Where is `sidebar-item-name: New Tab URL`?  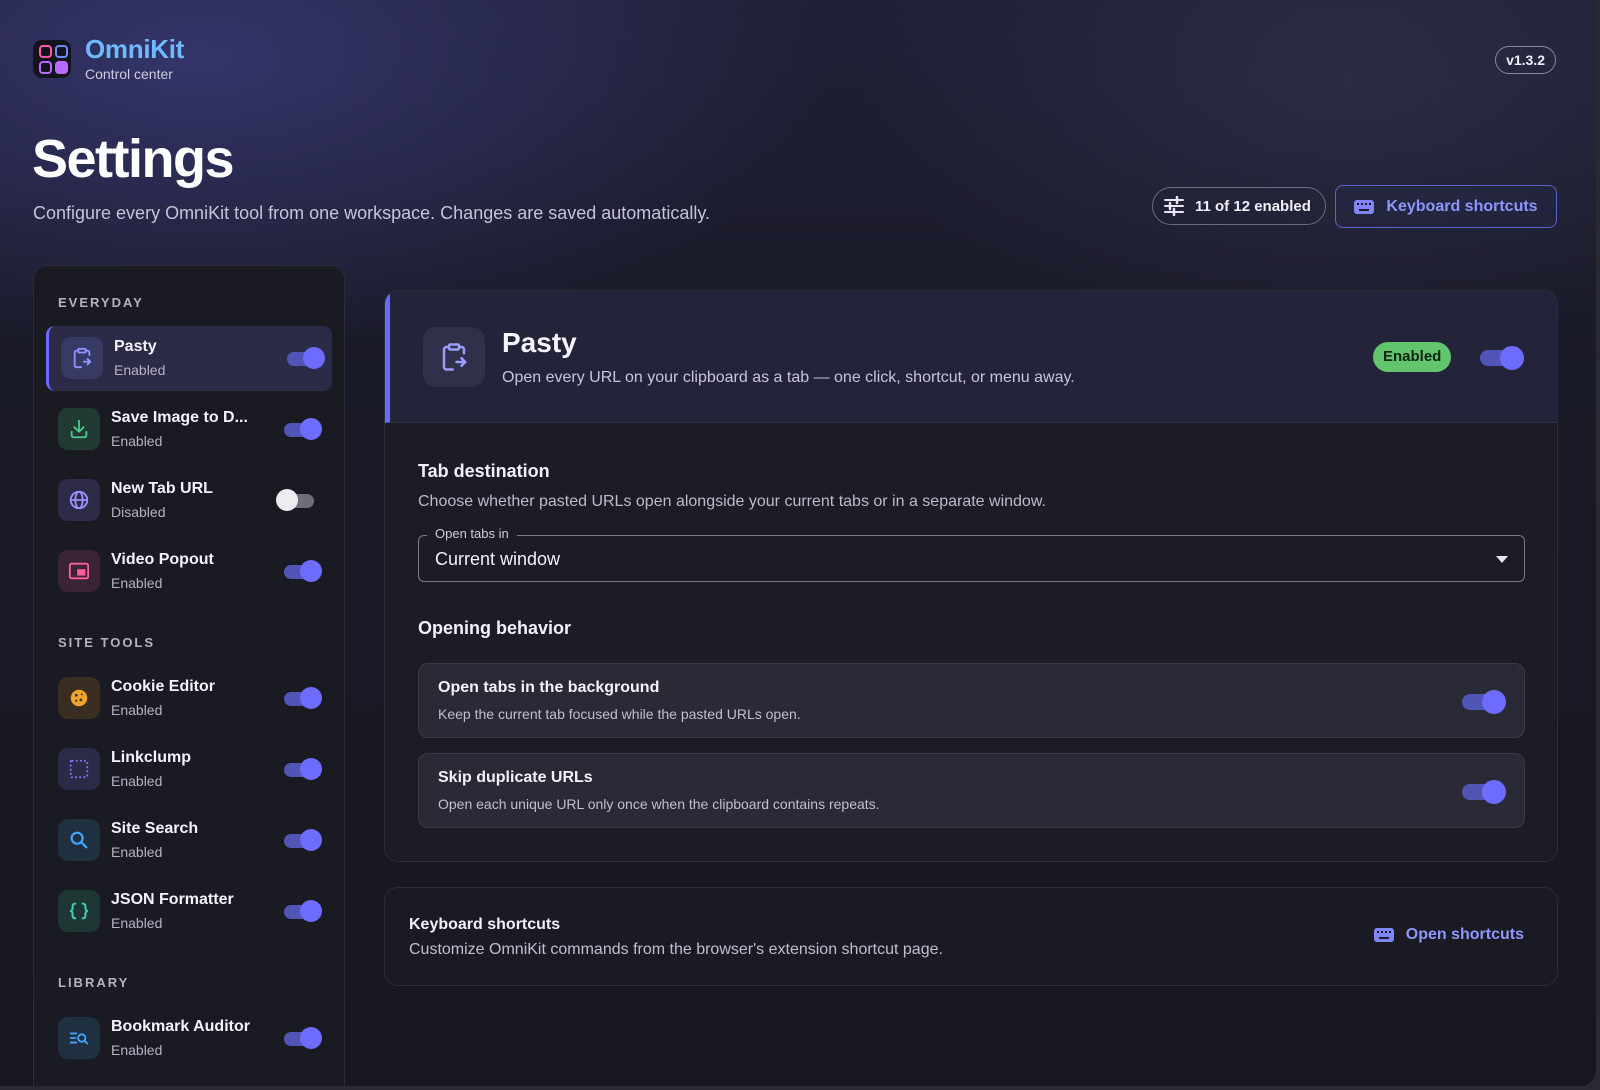
sidebar-item-name: New Tab URL is located at coordinates (162, 488).